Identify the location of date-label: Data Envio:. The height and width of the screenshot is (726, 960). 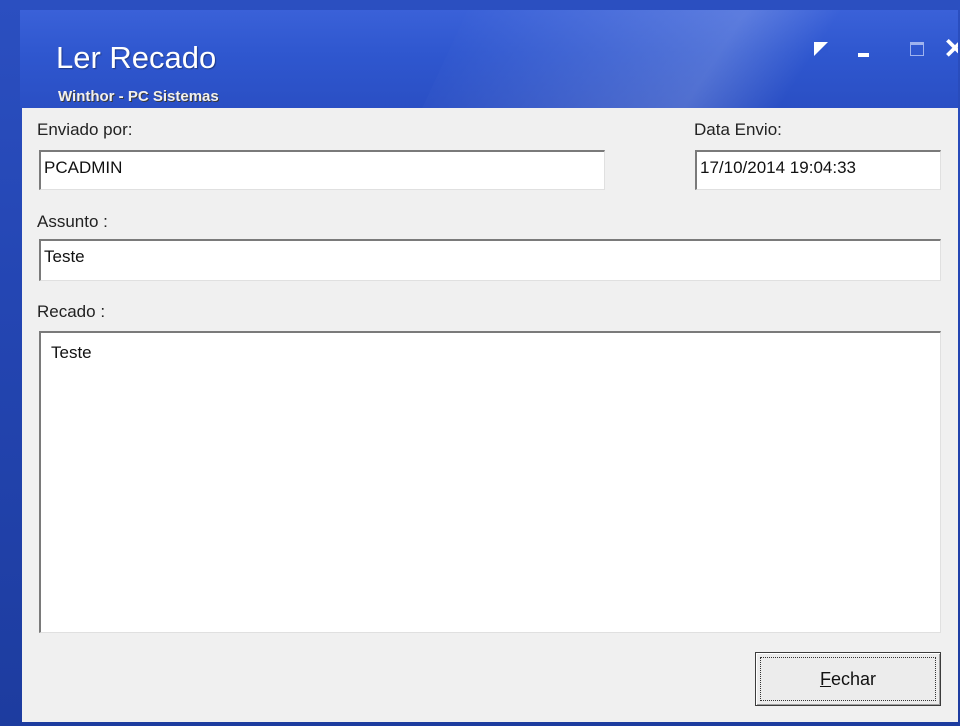
(738, 129).